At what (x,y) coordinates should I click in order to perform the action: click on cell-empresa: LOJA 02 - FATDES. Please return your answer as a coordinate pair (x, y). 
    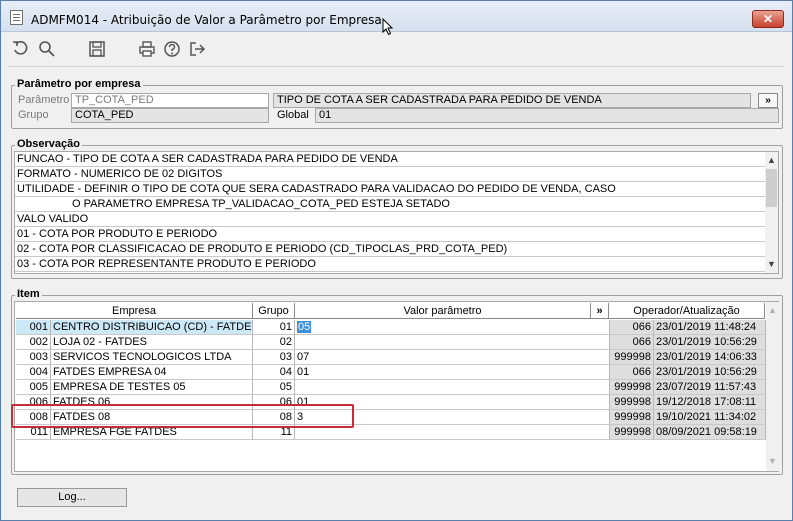
    Looking at the image, I should click on (152, 342).